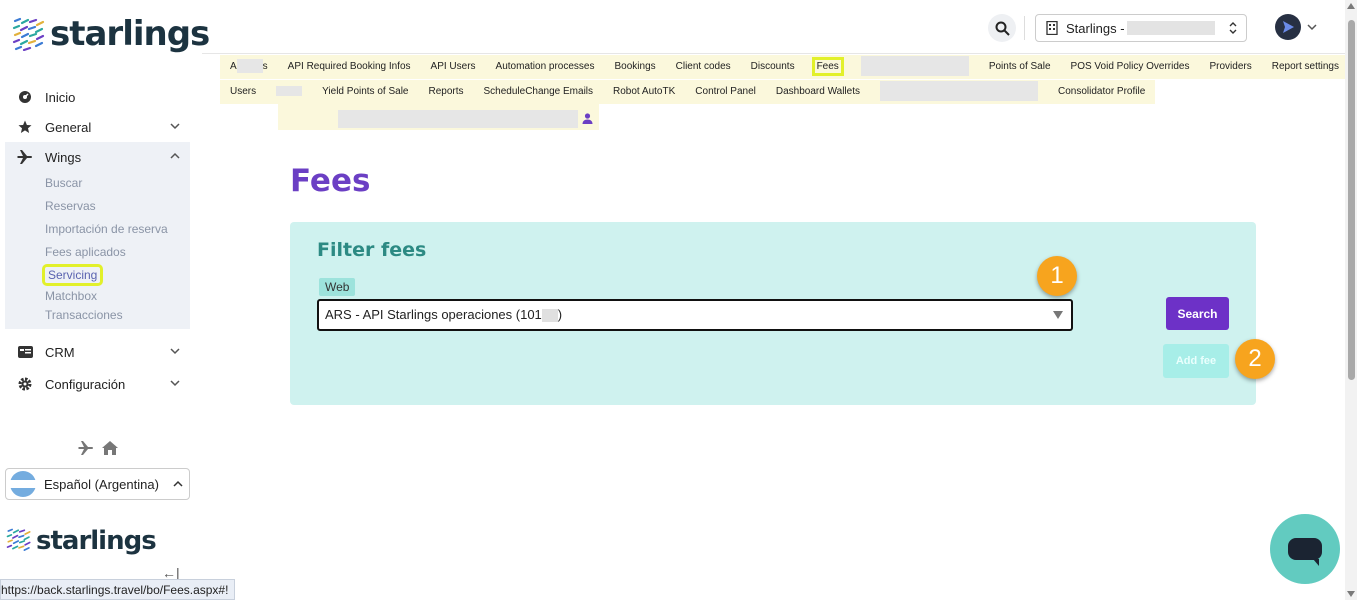 This screenshot has width=1357, height=600. I want to click on scroll-down-icon, so click(1351, 594).